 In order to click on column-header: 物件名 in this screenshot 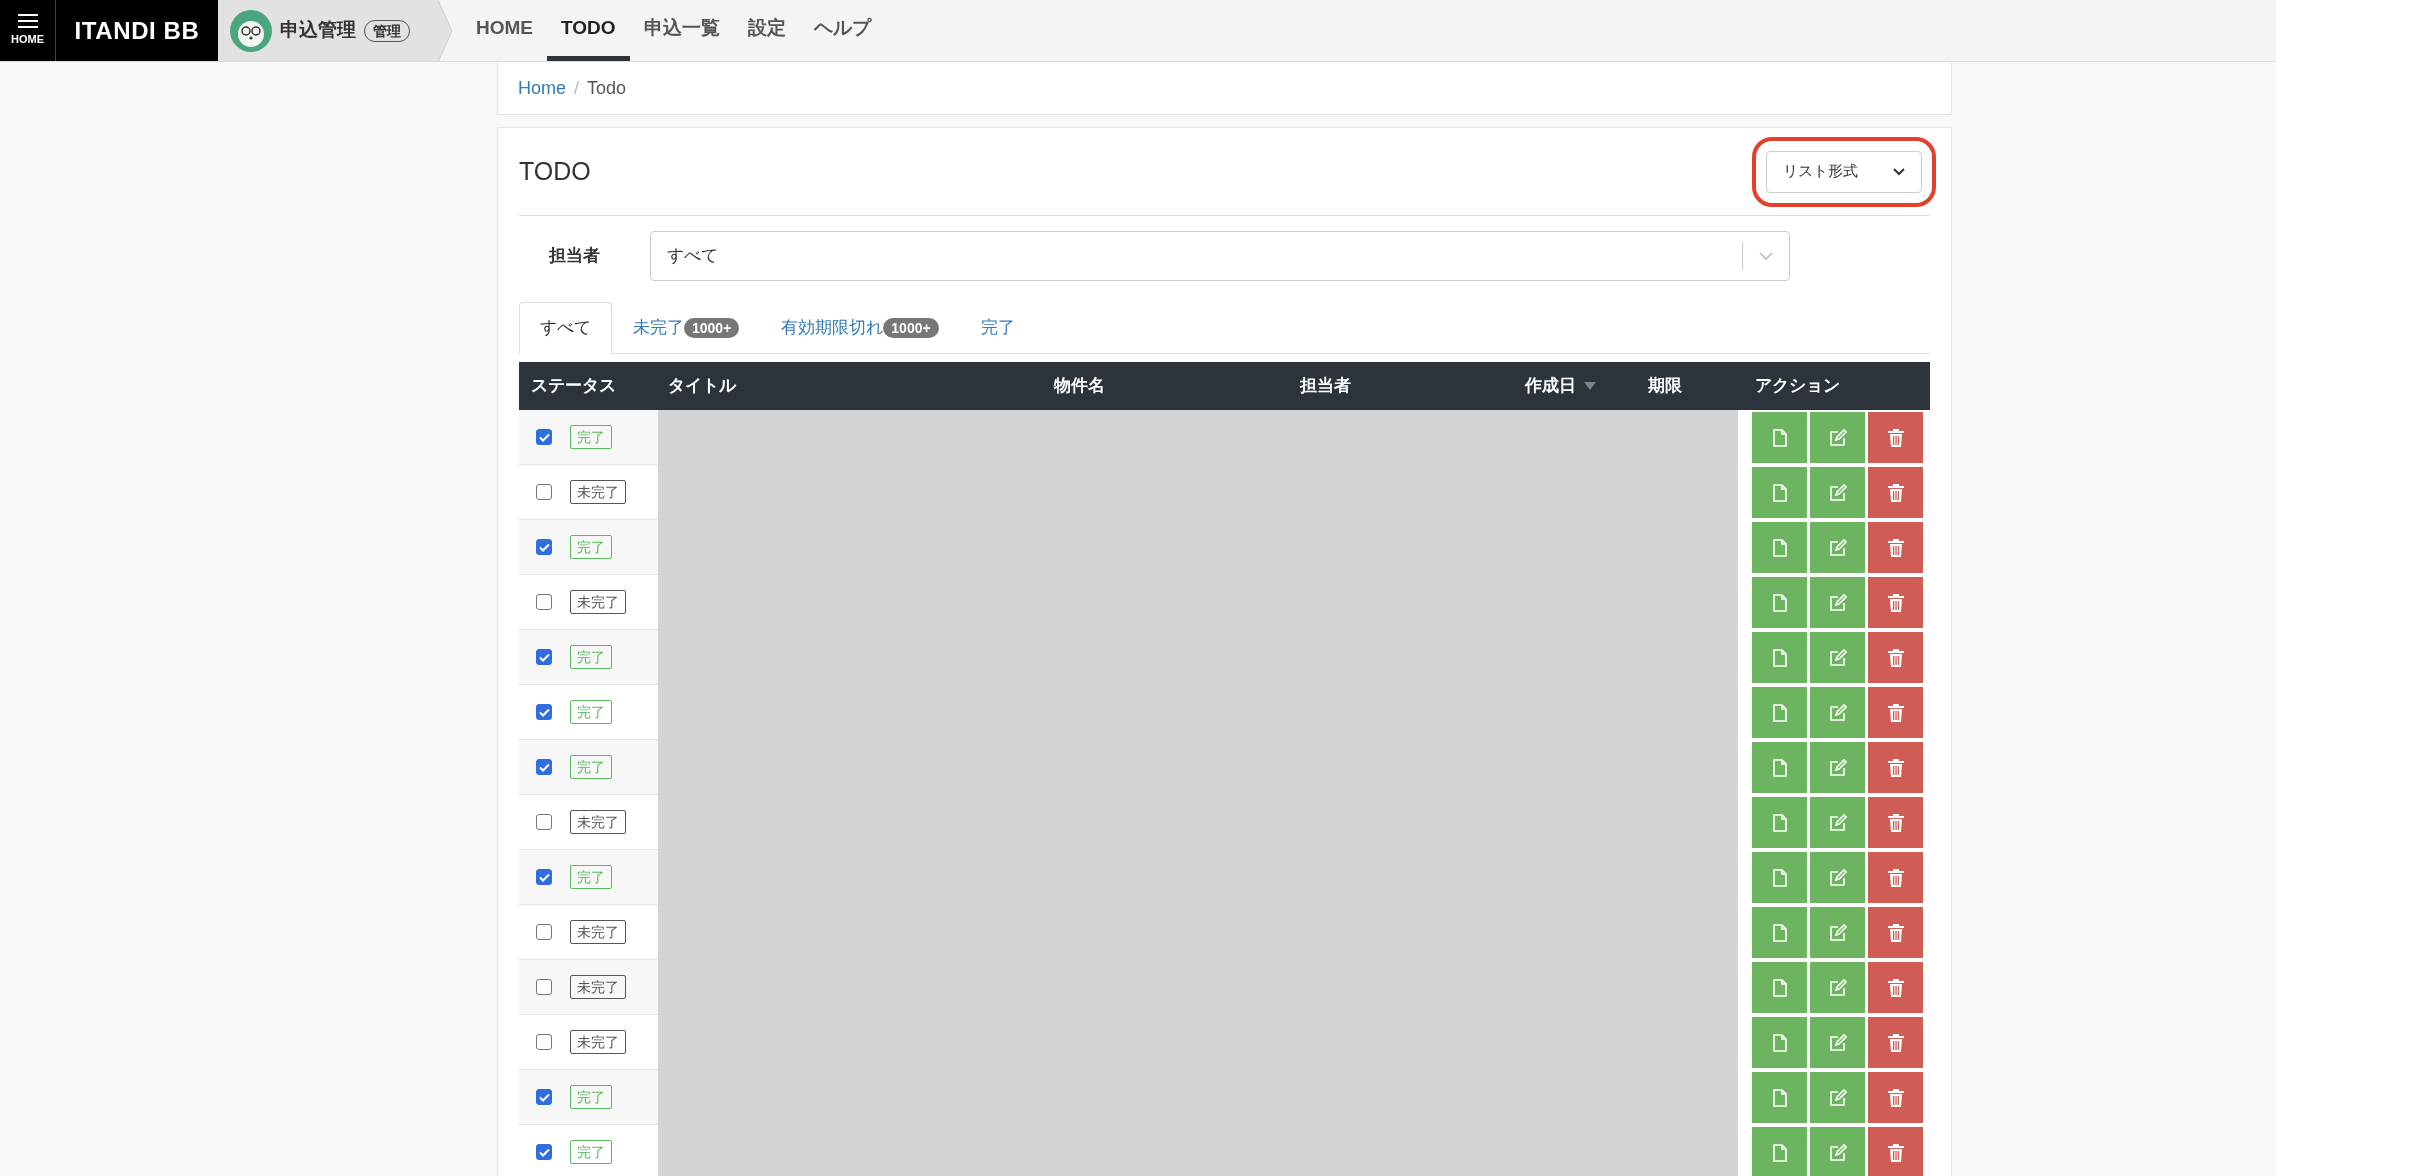, I will do `click(1079, 386)`.